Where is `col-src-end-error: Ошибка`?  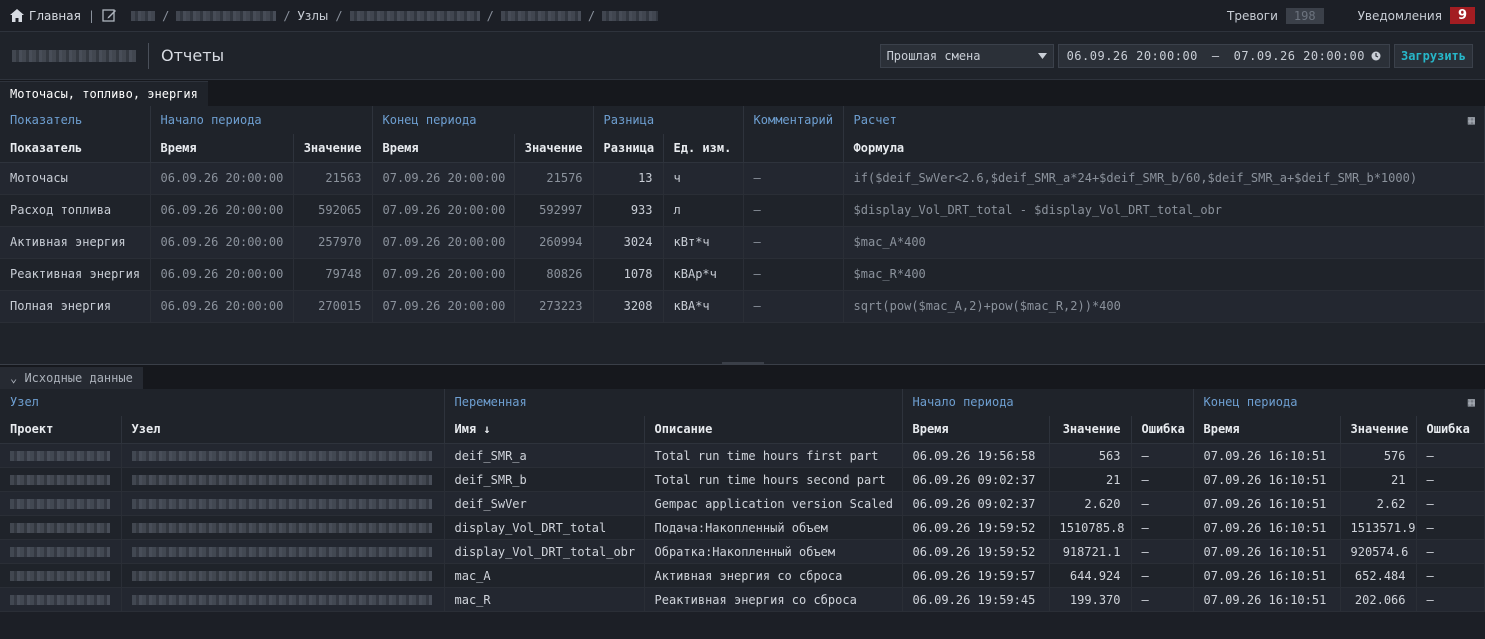
col-src-end-error: Ошибка is located at coordinates (1450, 429).